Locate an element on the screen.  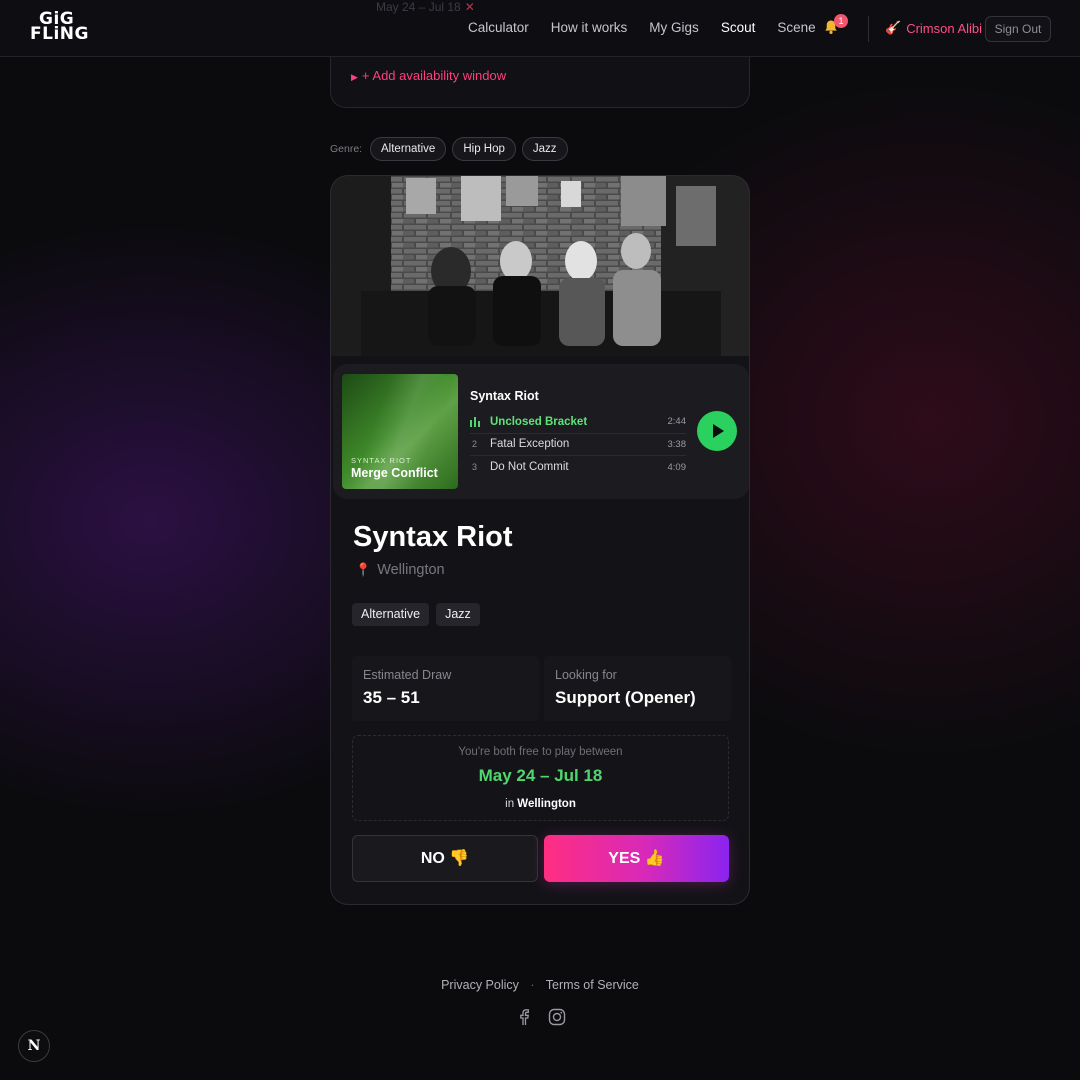
play-button is located at coordinates (717, 431).